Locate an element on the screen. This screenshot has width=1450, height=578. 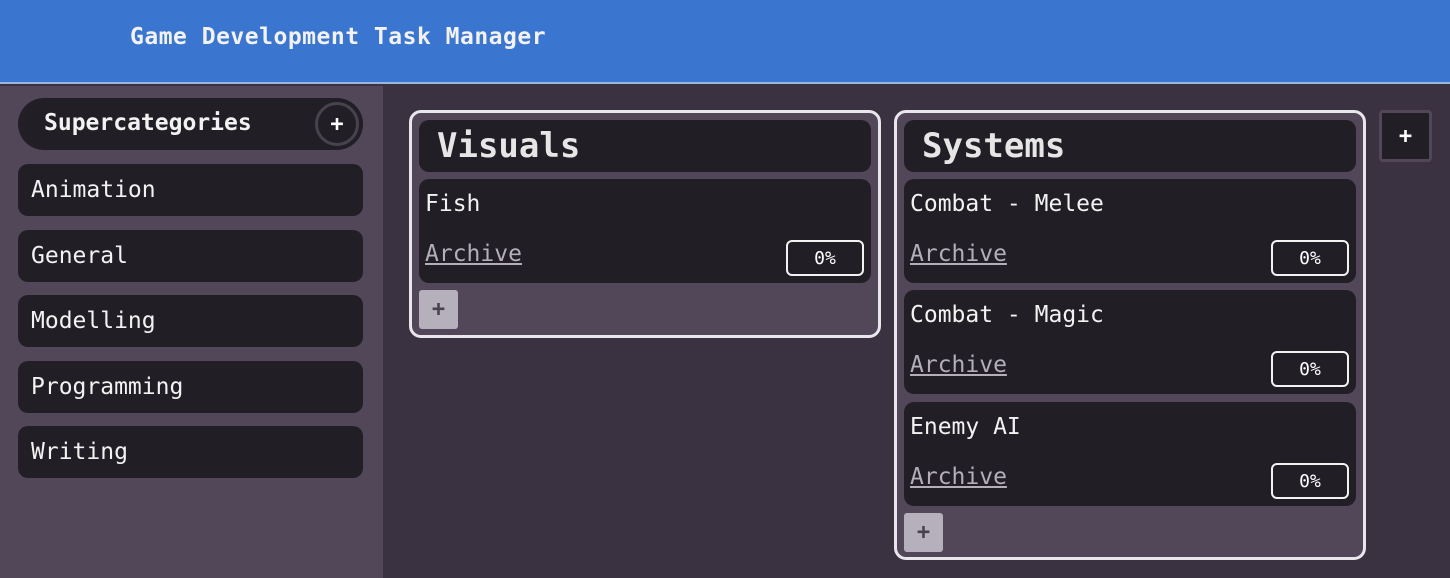
task-card: Combat - Melee Archive 0% is located at coordinates (1130, 231).